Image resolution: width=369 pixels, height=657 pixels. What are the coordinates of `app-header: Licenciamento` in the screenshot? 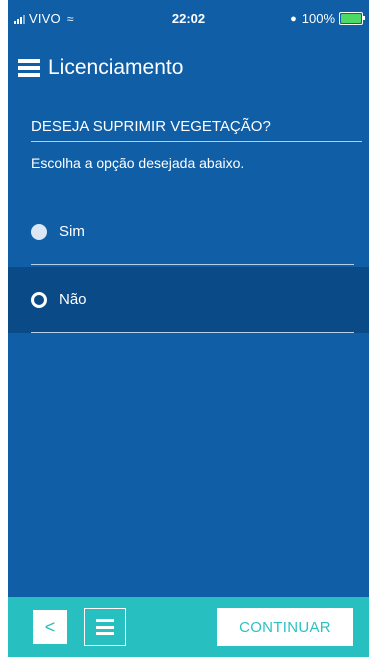 It's located at (100, 68).